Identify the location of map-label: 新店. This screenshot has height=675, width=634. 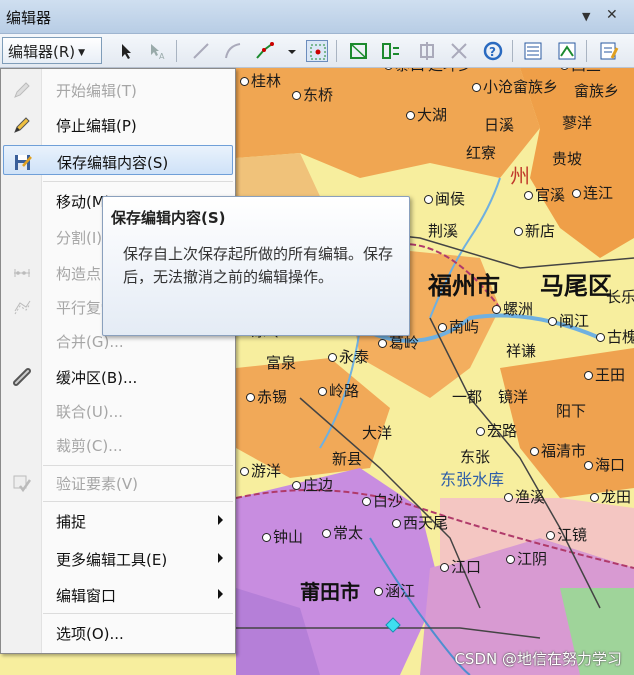
(534, 230).